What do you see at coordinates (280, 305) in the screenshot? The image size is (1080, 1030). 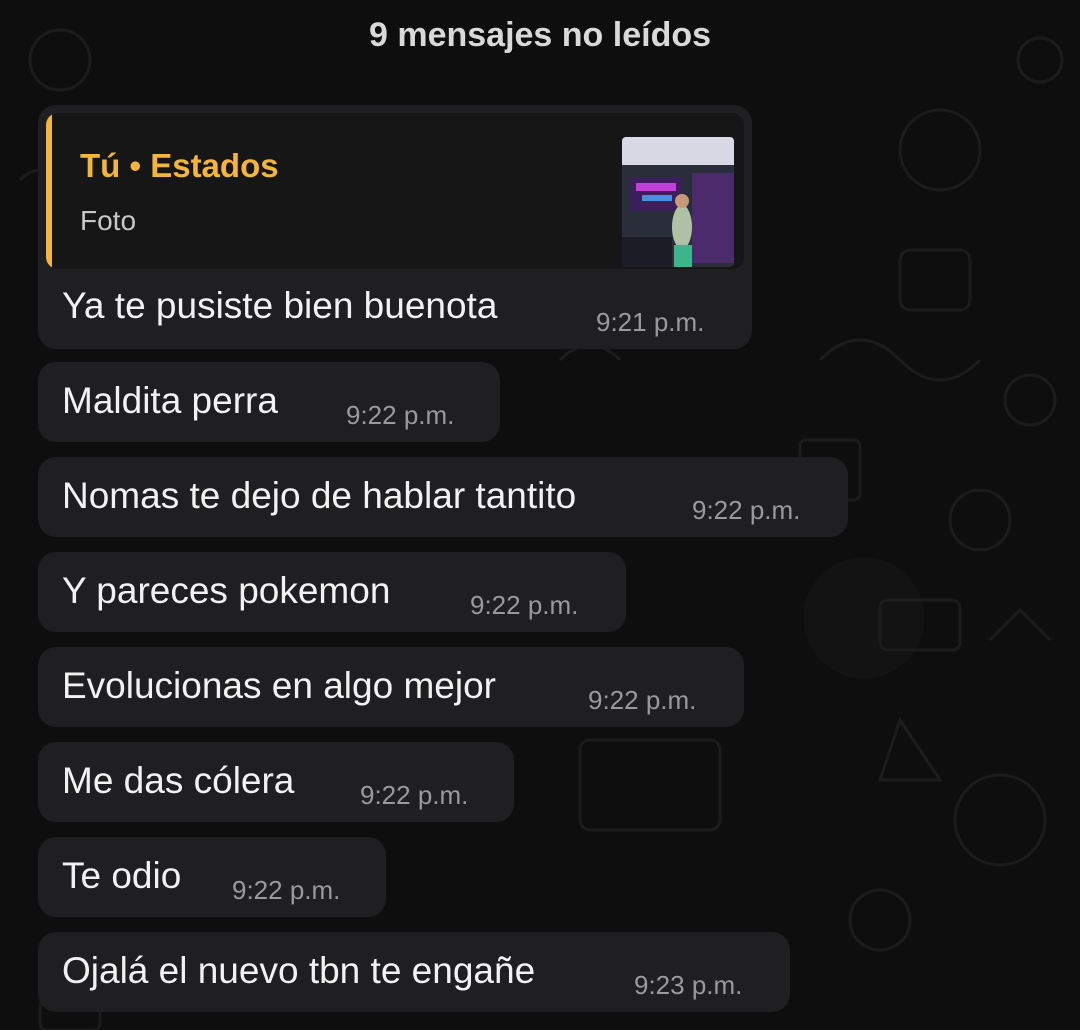 I see `message-text: Ya te pusiste bien buenota` at bounding box center [280, 305].